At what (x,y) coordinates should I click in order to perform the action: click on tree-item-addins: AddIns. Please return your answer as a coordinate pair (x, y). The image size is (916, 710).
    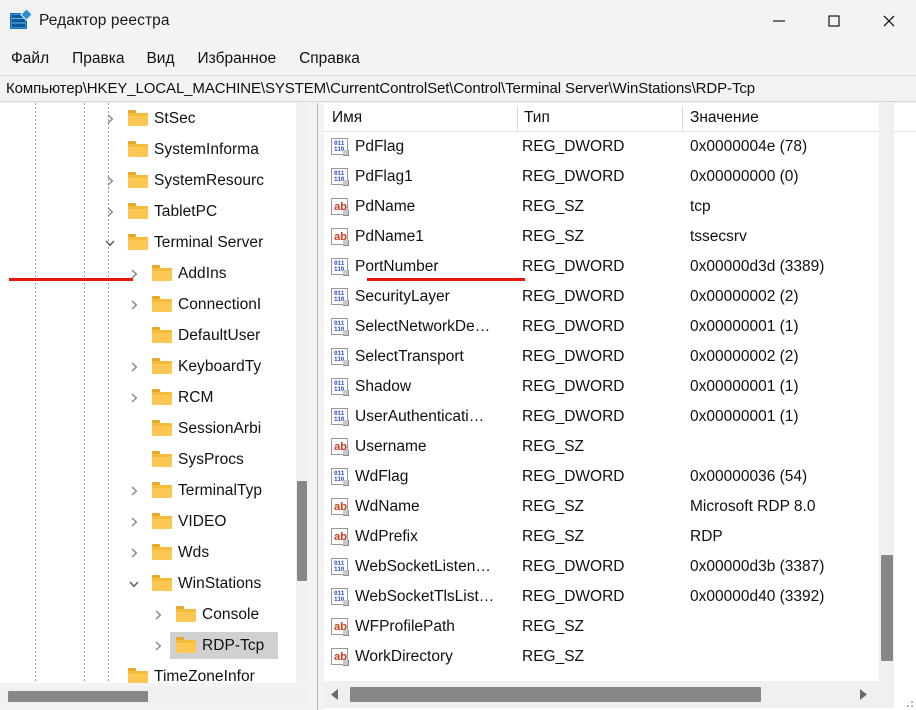
    Looking at the image, I should click on (154, 273).